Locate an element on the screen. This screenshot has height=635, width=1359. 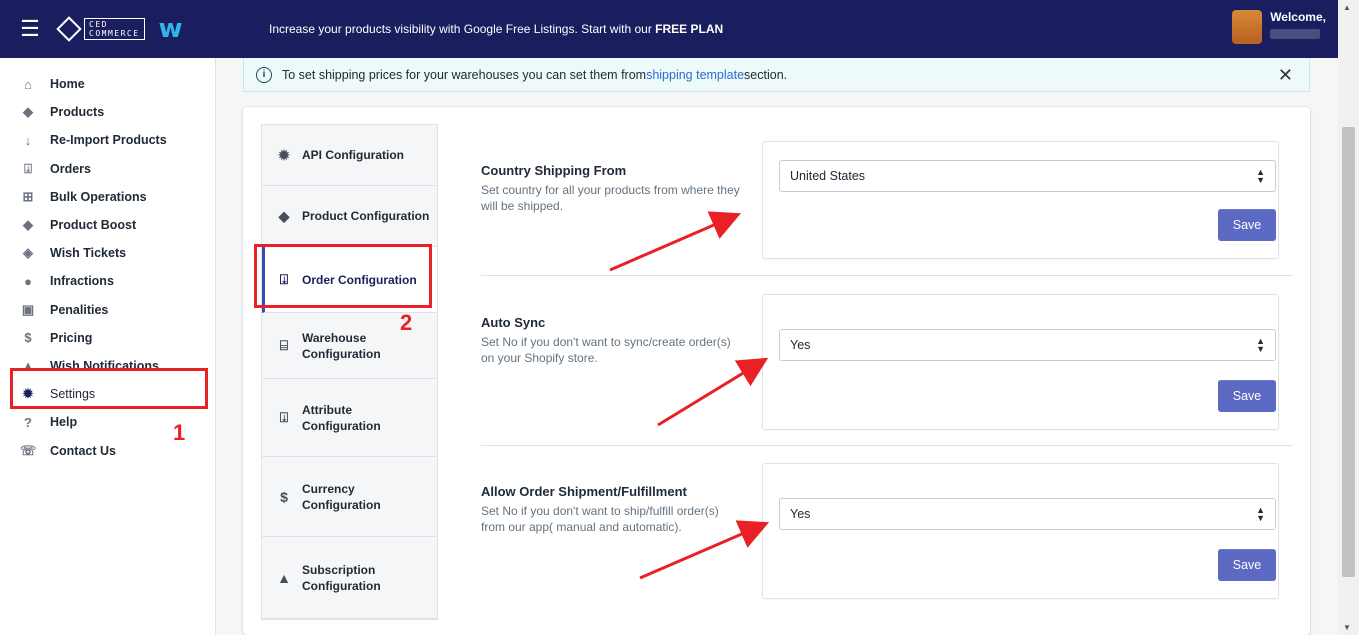
auto-sync-select: Yes ▲ ▼ is located at coordinates (1027, 345).